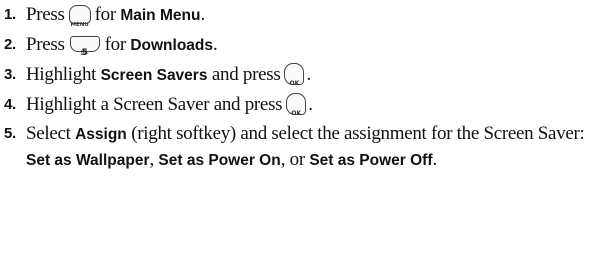 The height and width of the screenshot is (260, 607). What do you see at coordinates (10, 104) in the screenshot?
I see `step-number: 4.` at bounding box center [10, 104].